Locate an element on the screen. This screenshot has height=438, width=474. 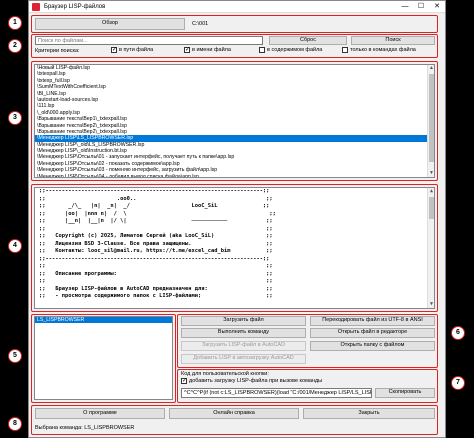
opt-content-label: в содержимом файла is located at coordinates (295, 50).